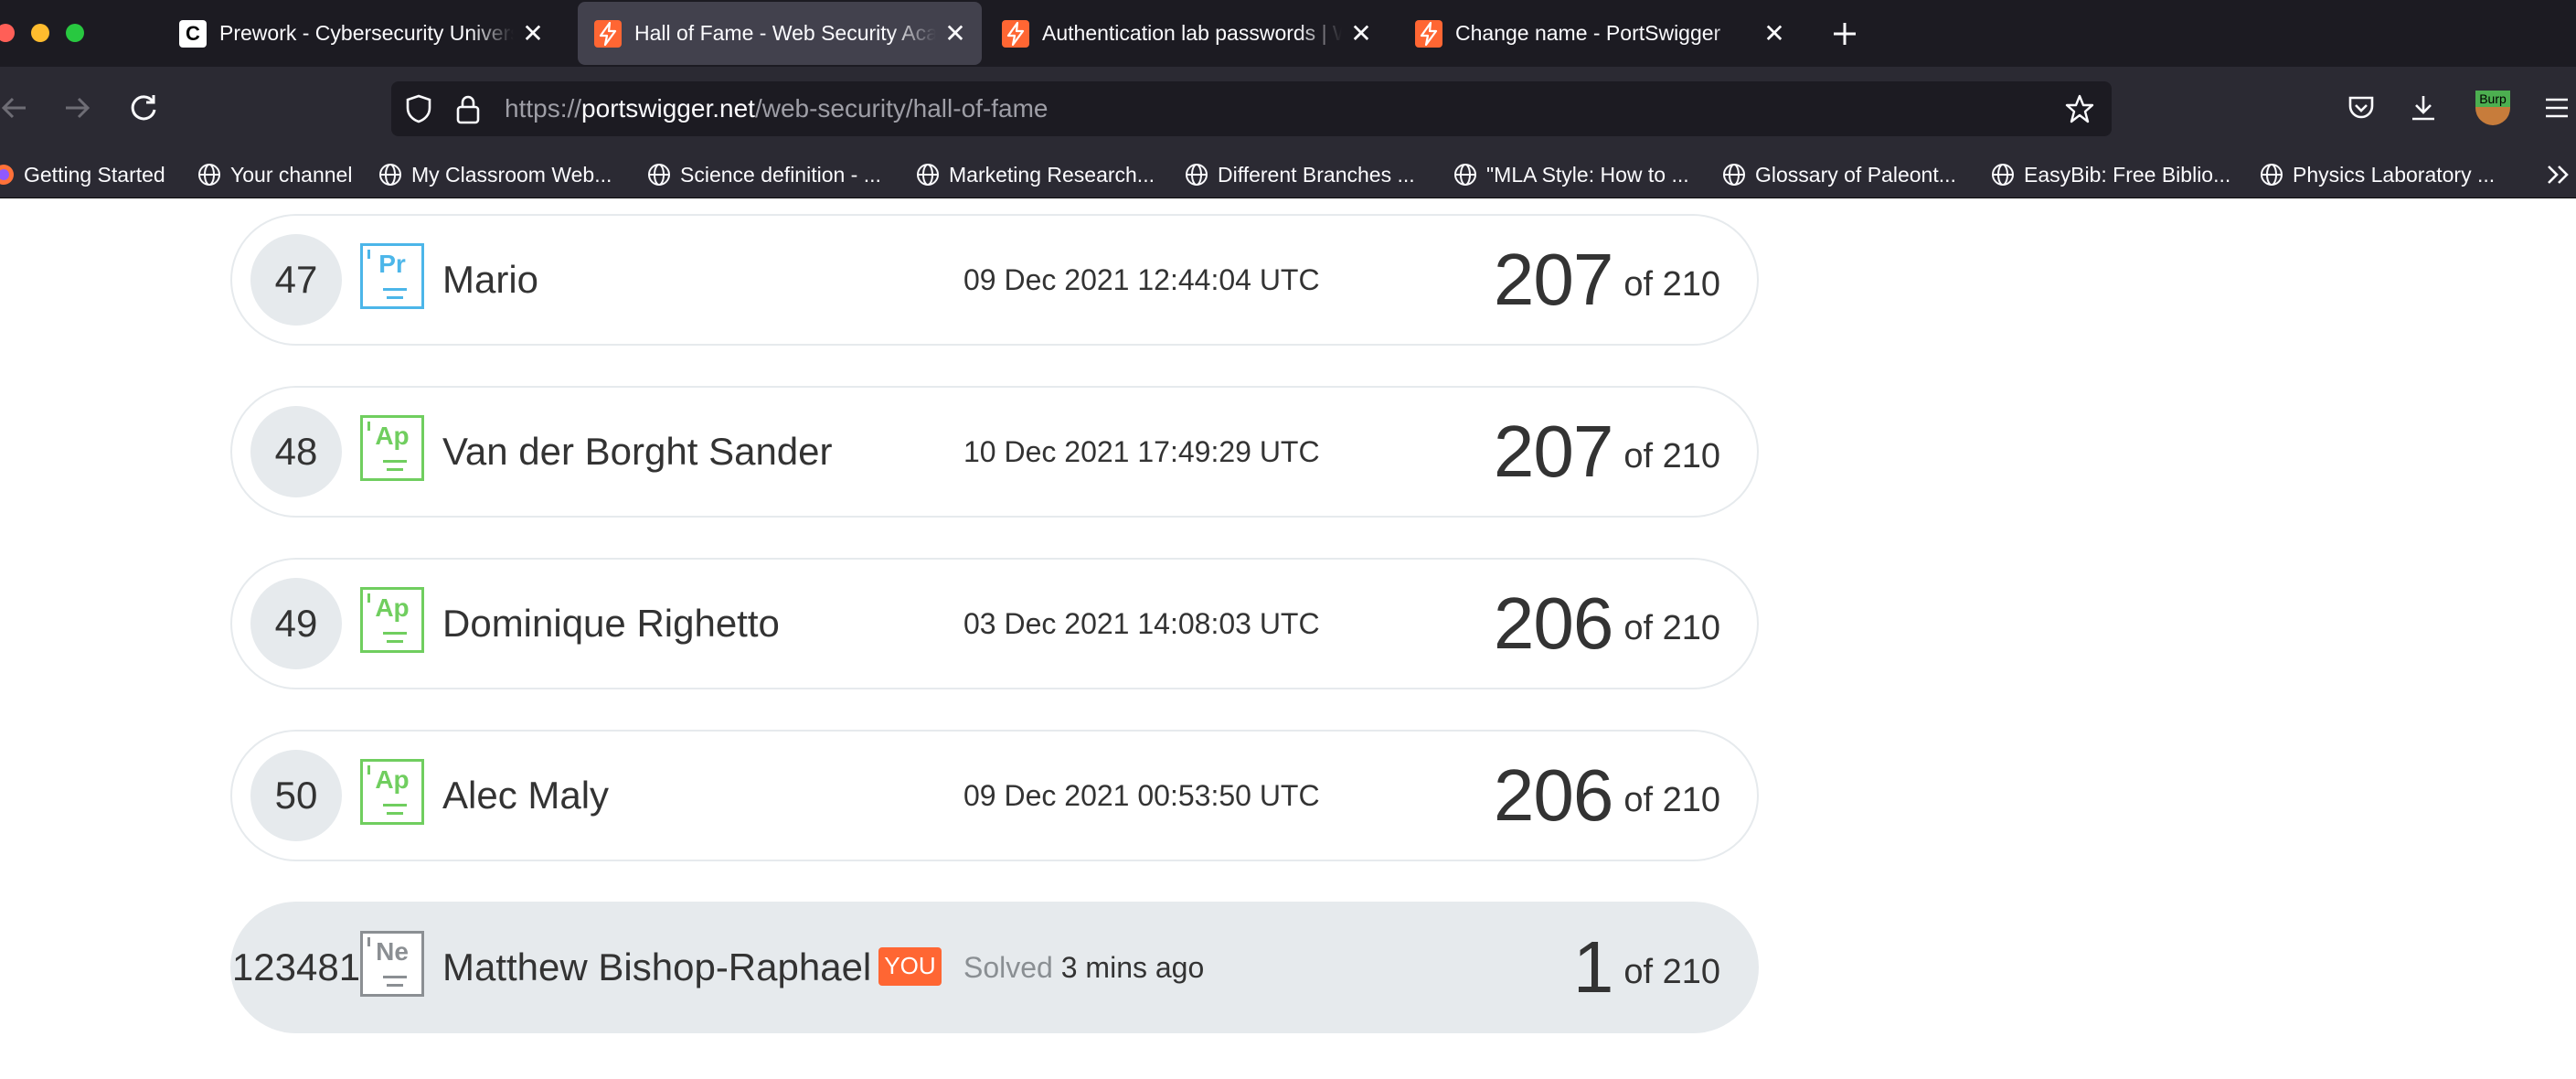 The image size is (2576, 1079). I want to click on window-close-button, so click(8, 33).